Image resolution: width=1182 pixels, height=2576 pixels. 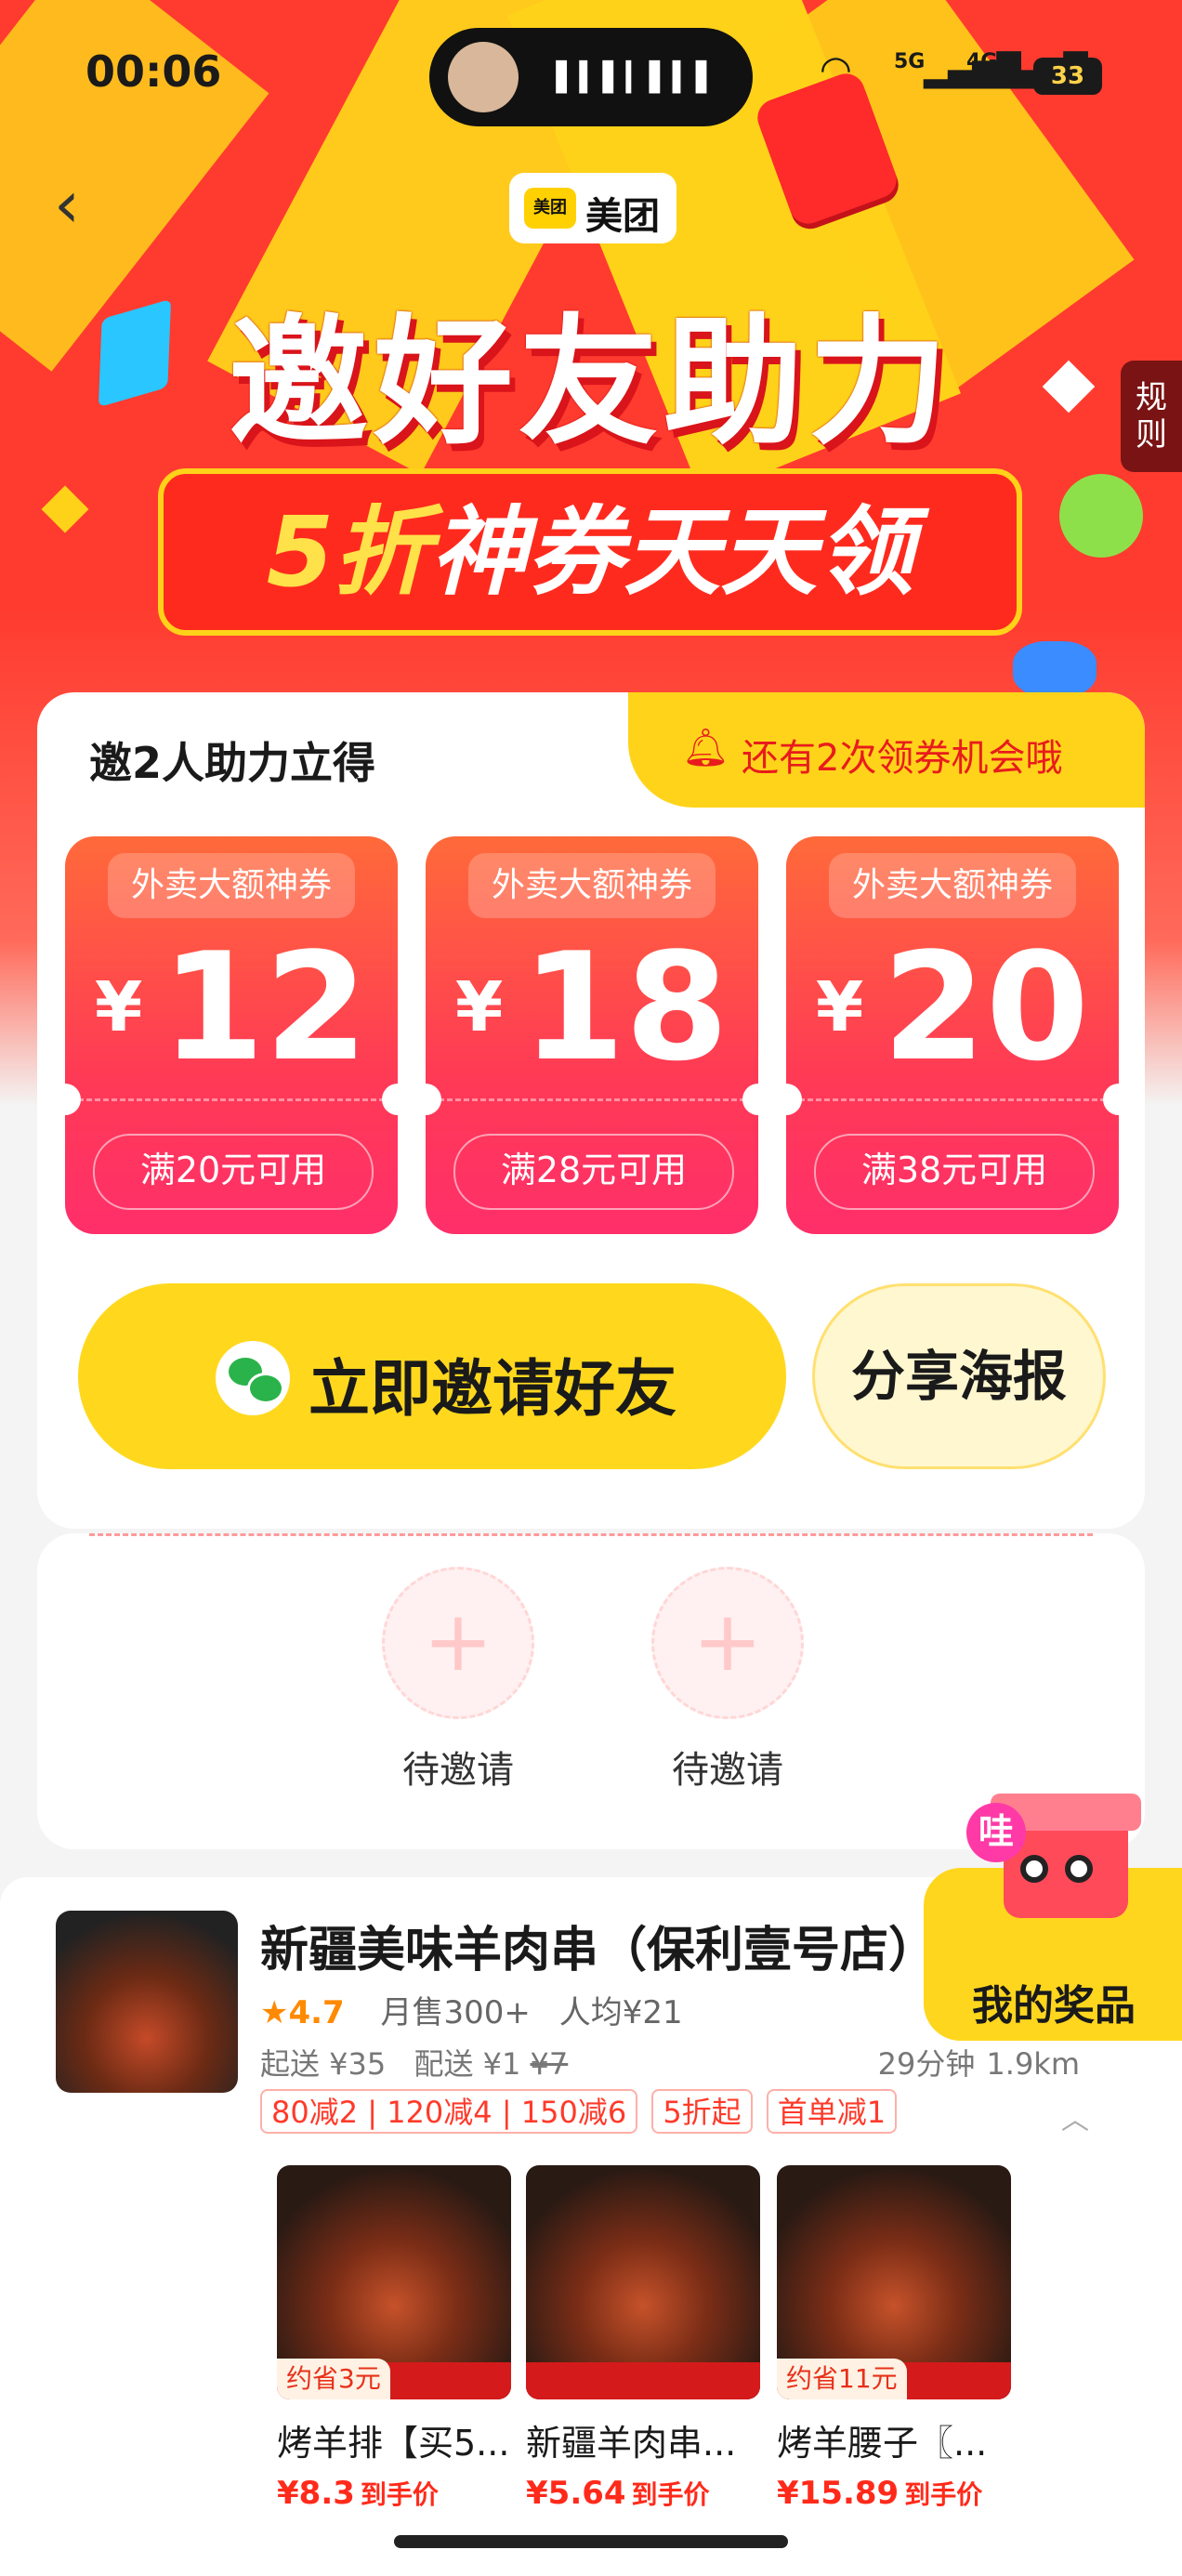 I want to click on price-value: ¥15.89, so click(x=838, y=2493).